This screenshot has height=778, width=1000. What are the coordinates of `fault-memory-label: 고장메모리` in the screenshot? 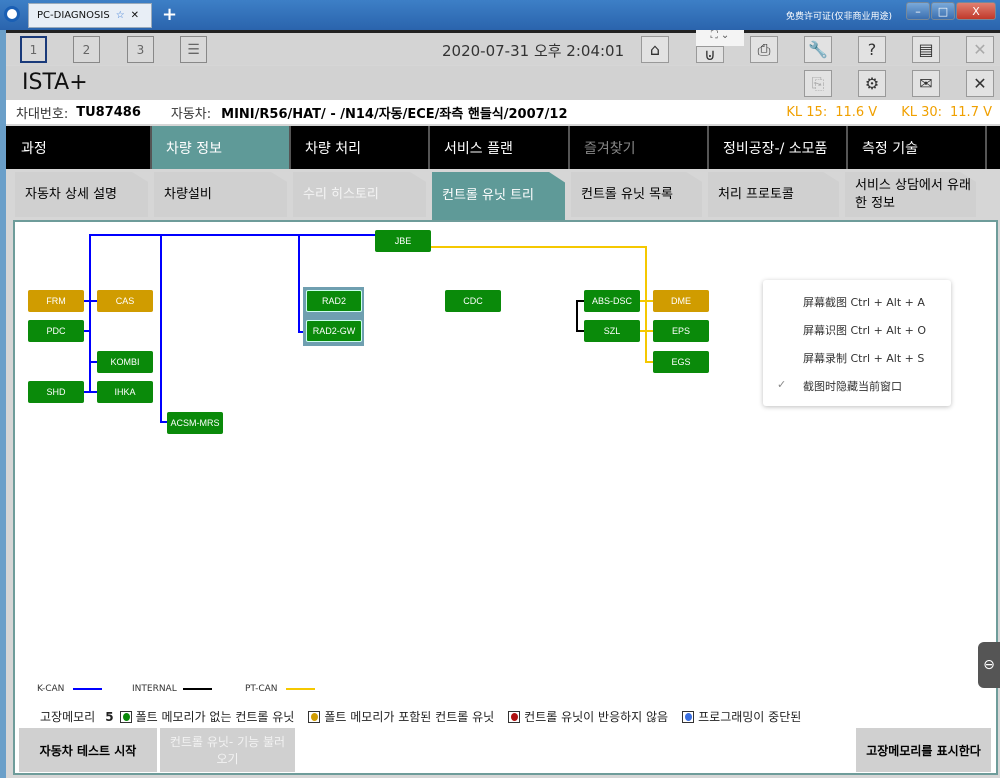 It's located at (68, 717).